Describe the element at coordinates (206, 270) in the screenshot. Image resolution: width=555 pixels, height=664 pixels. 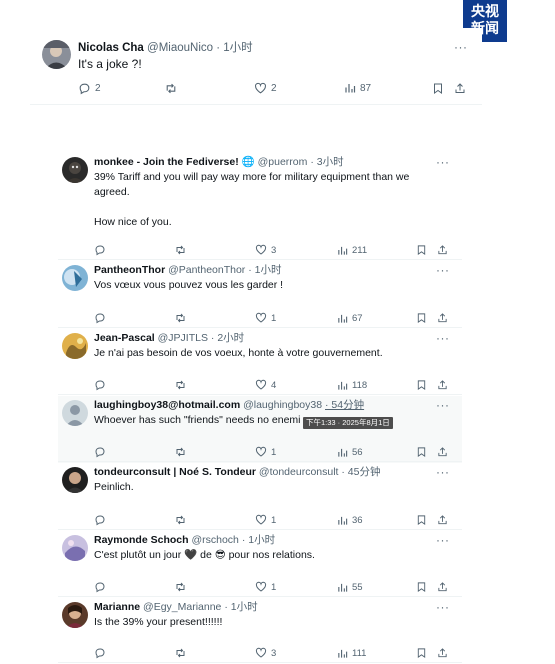
I see `author-handle: @PantheonThor` at that location.